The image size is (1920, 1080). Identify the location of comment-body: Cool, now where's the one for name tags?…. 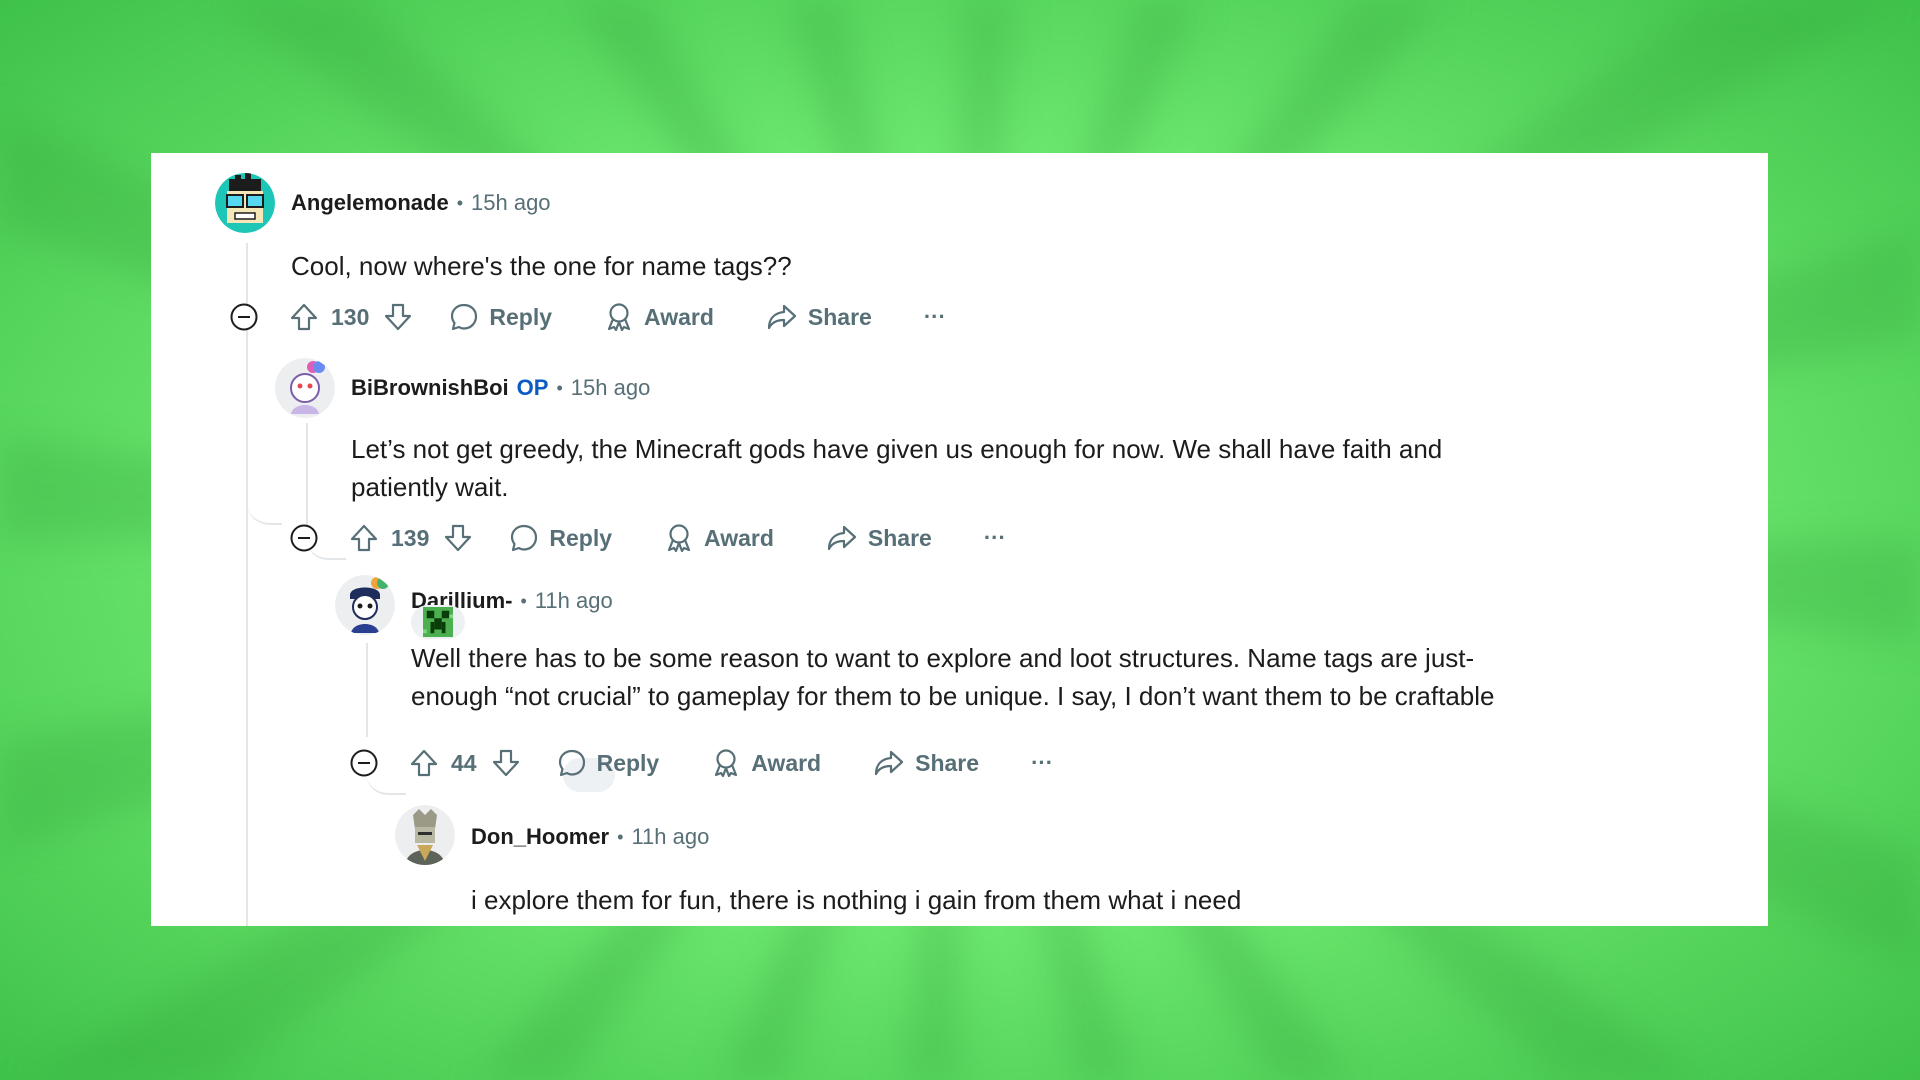
(541, 266).